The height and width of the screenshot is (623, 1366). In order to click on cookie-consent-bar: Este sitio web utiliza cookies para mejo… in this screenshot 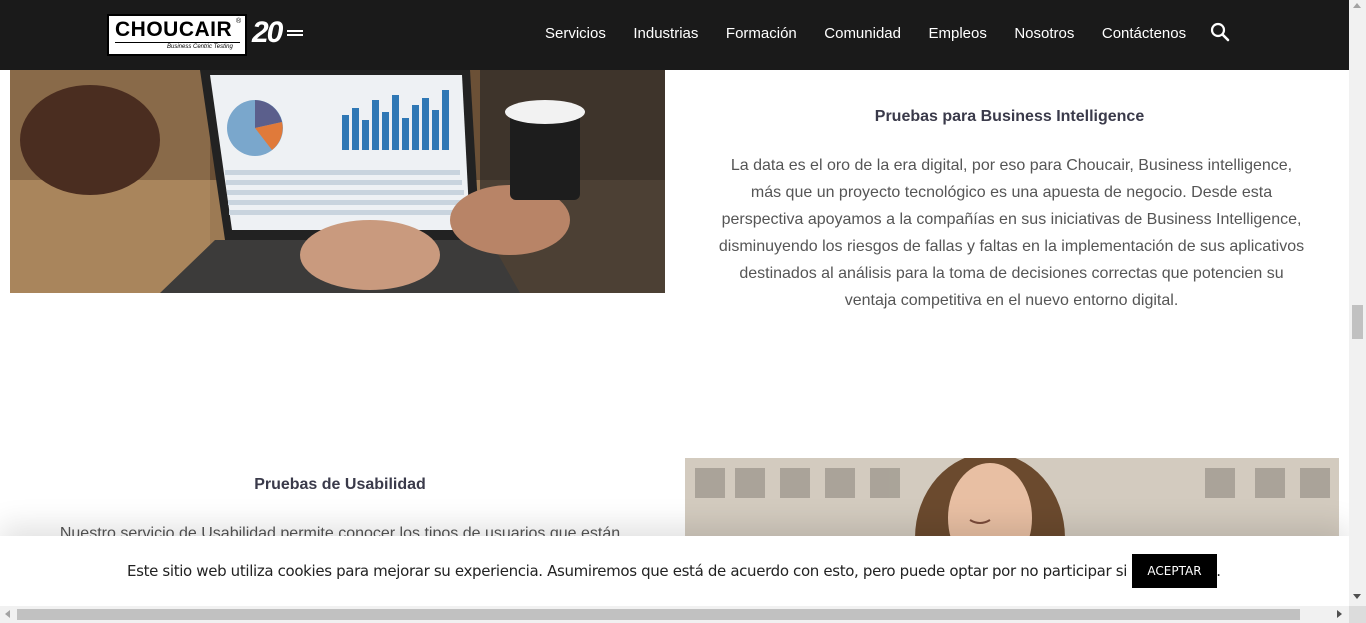, I will do `click(674, 571)`.